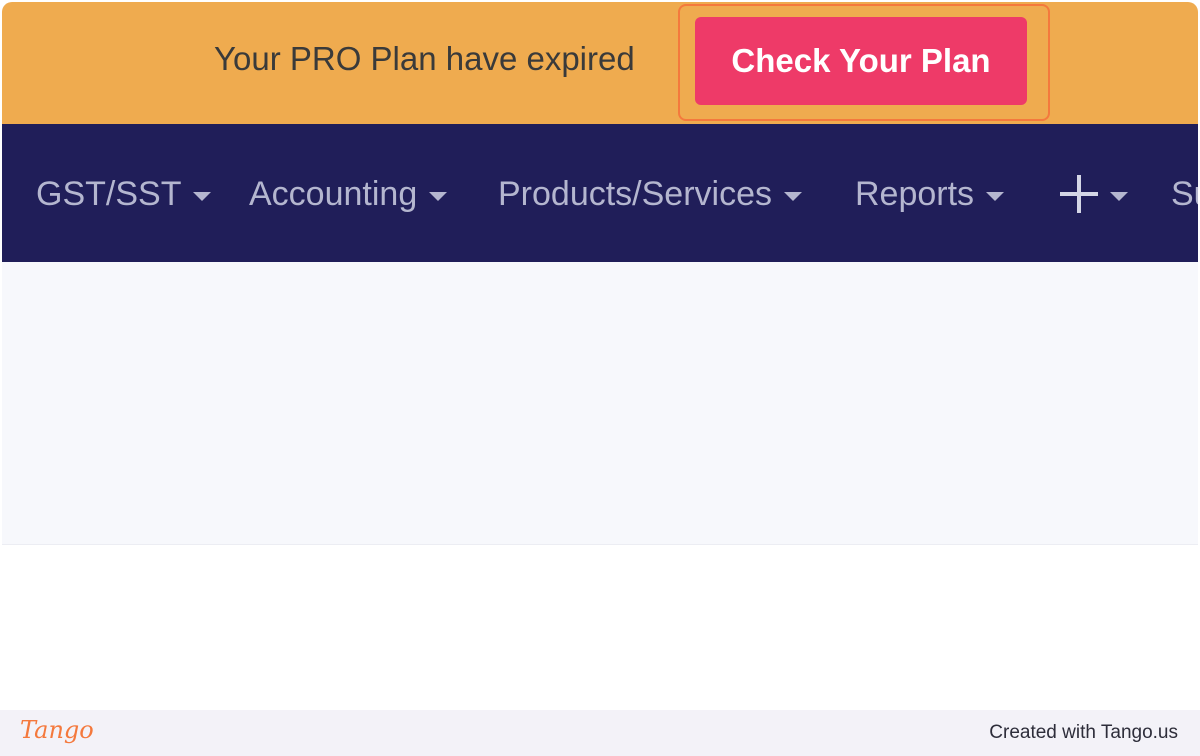 Image resolution: width=1200 pixels, height=756 pixels. What do you see at coordinates (333, 193) in the screenshot?
I see `nav-item-label: Accounting` at bounding box center [333, 193].